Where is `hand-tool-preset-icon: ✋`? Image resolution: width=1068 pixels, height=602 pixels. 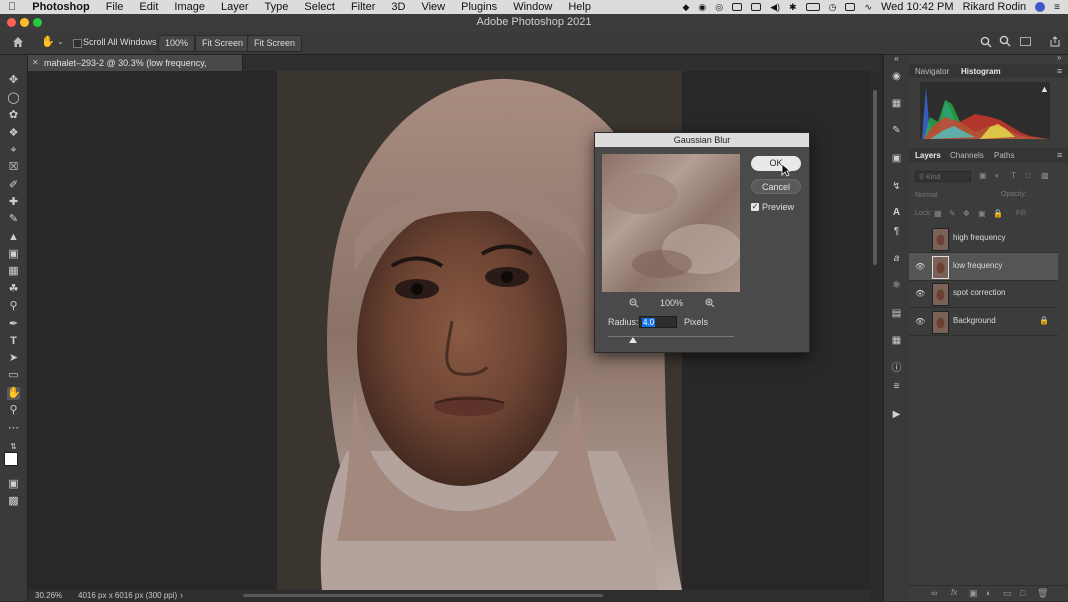 hand-tool-preset-icon: ✋ is located at coordinates (48, 41).